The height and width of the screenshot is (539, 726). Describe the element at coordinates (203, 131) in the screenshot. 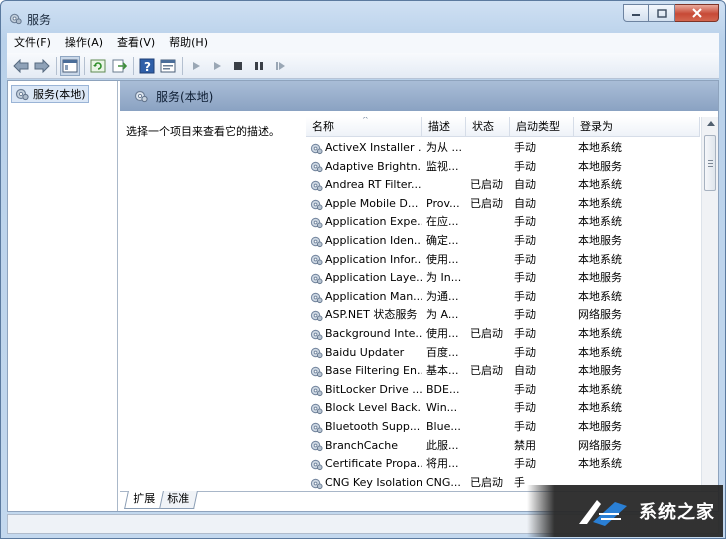

I see `description-prompt: 选择一个项目来查看它的描述。` at that location.